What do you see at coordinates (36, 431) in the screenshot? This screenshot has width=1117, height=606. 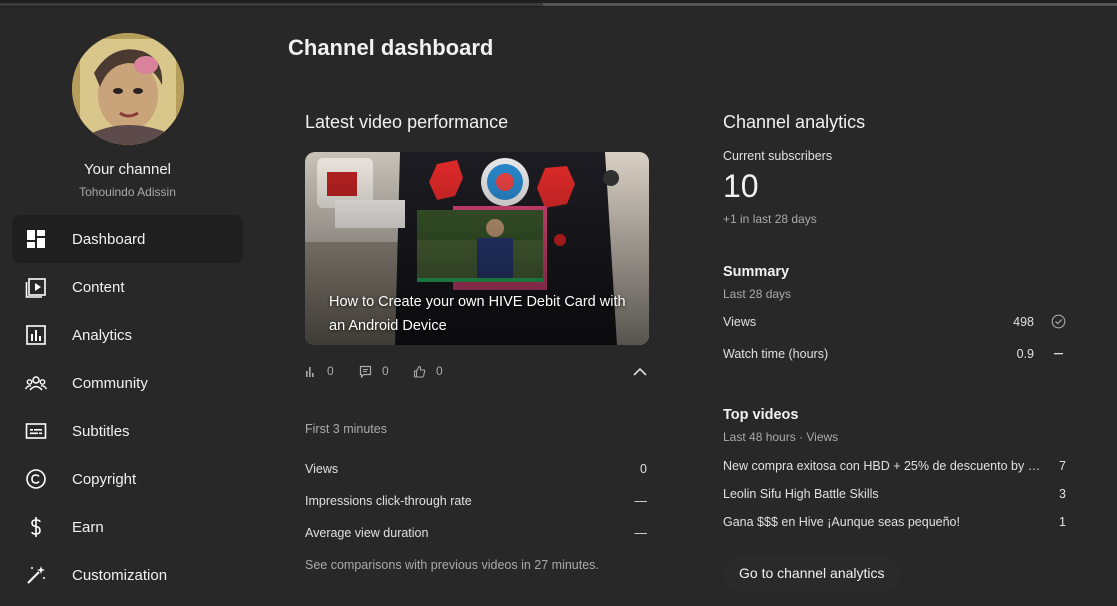 I see `subtitles-icon` at bounding box center [36, 431].